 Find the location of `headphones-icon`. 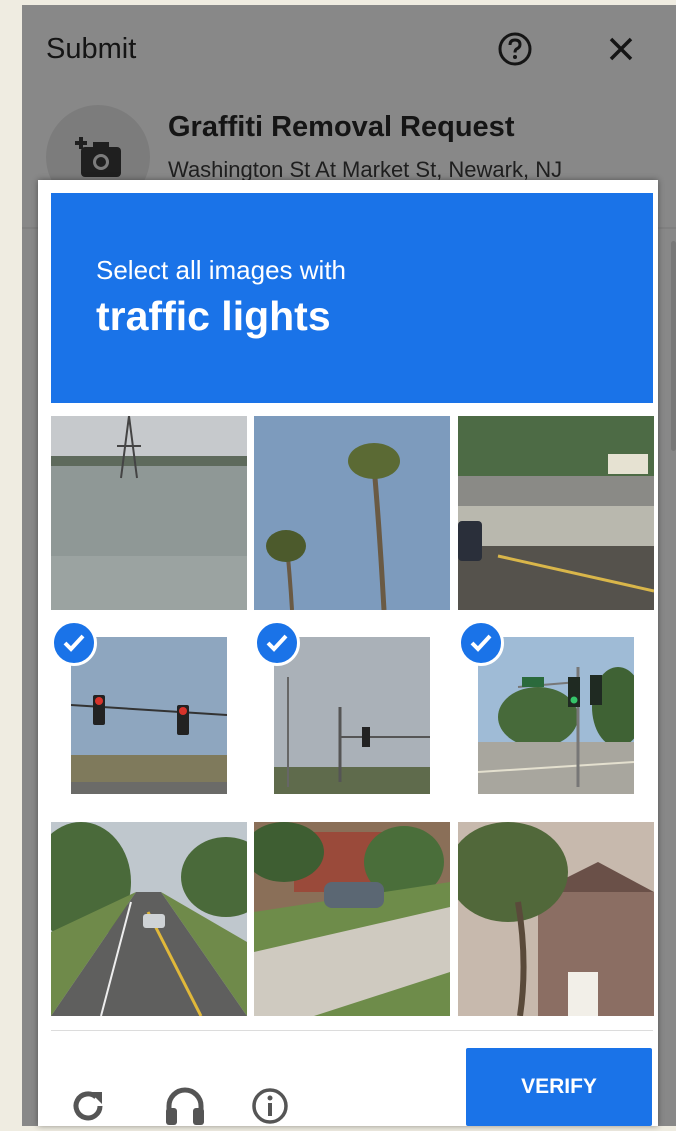

headphones-icon is located at coordinates (185, 1106).